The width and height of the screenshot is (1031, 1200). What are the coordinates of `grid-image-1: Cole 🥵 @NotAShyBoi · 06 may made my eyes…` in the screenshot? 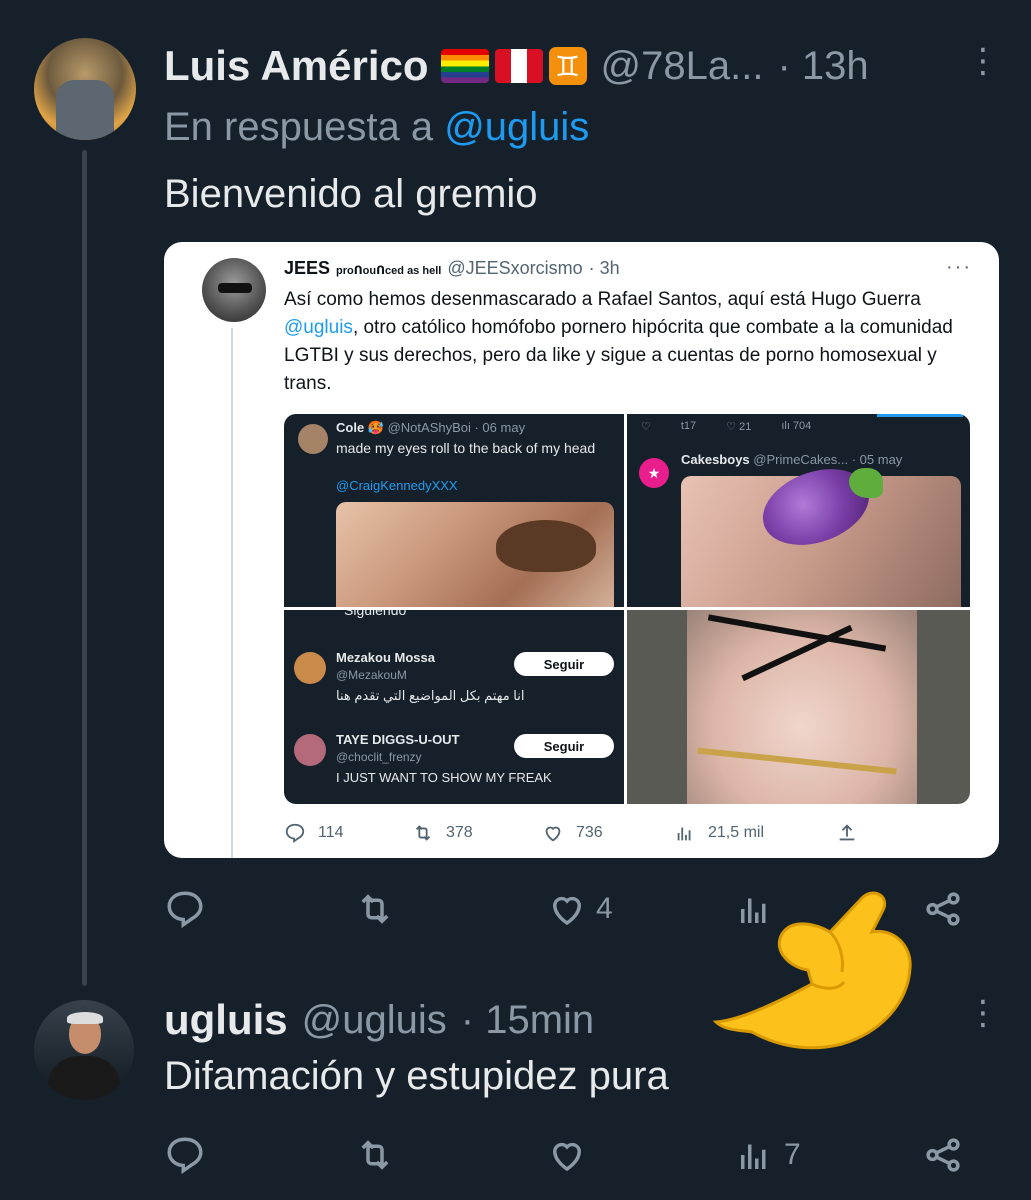 It's located at (454, 510).